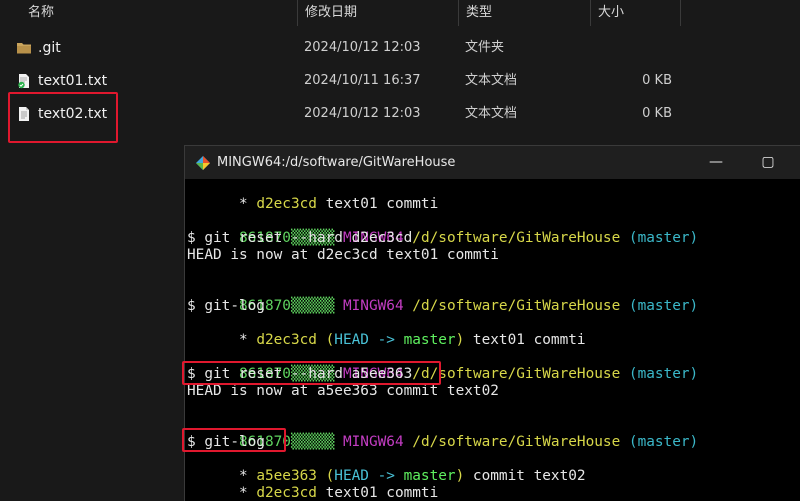  I want to click on command-line: $ git-log, so click(226, 306).